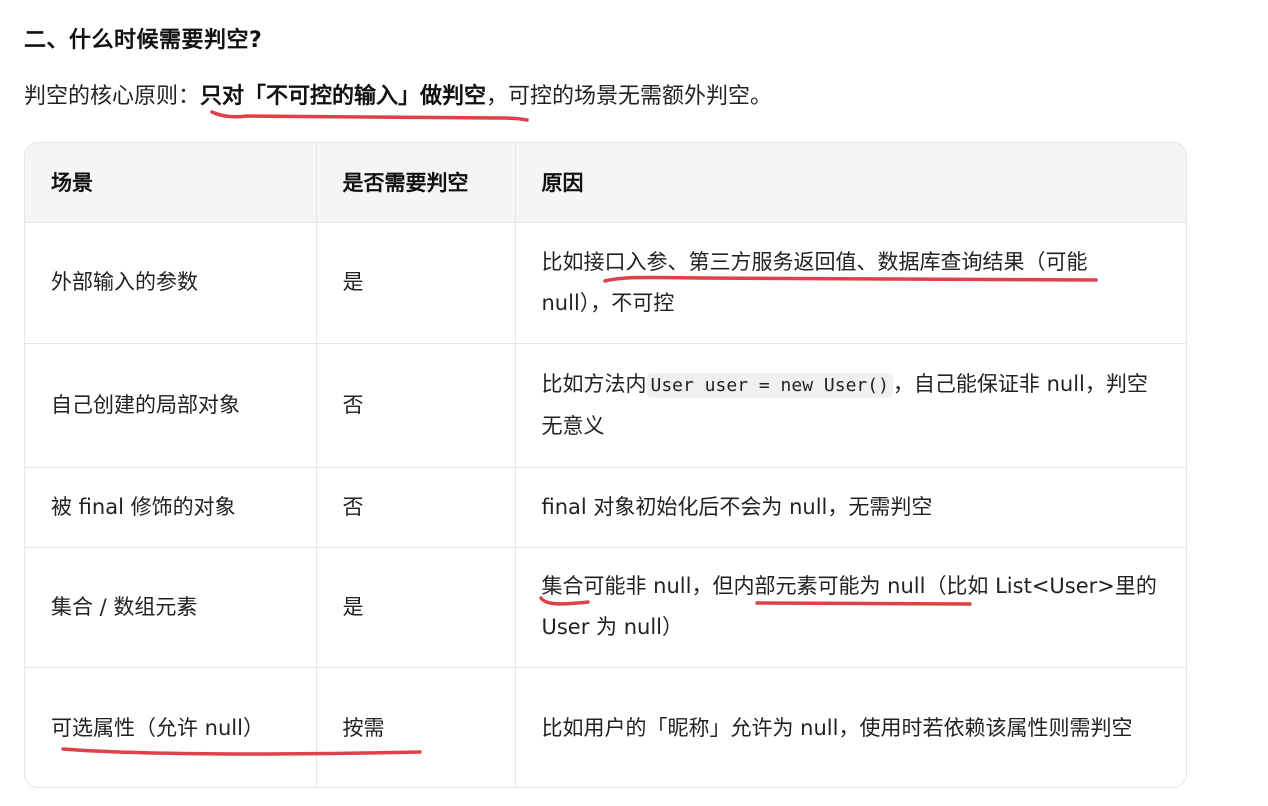  Describe the element at coordinates (829, 586) in the screenshot. I see `reason-marked-text: 内部元素可能为 null` at that location.